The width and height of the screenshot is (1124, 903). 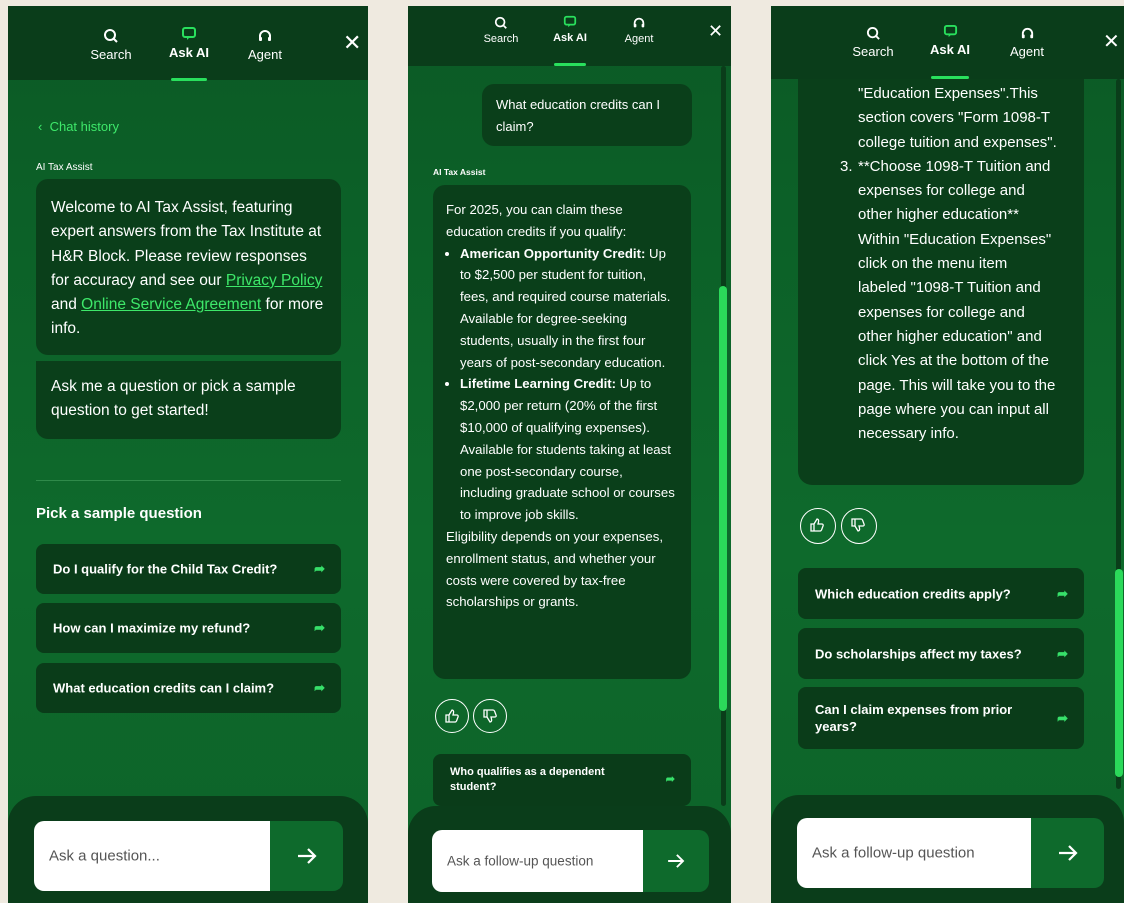 What do you see at coordinates (949, 288) in the screenshot?
I see `answer-line: labeled "1098-T Tuition and` at bounding box center [949, 288].